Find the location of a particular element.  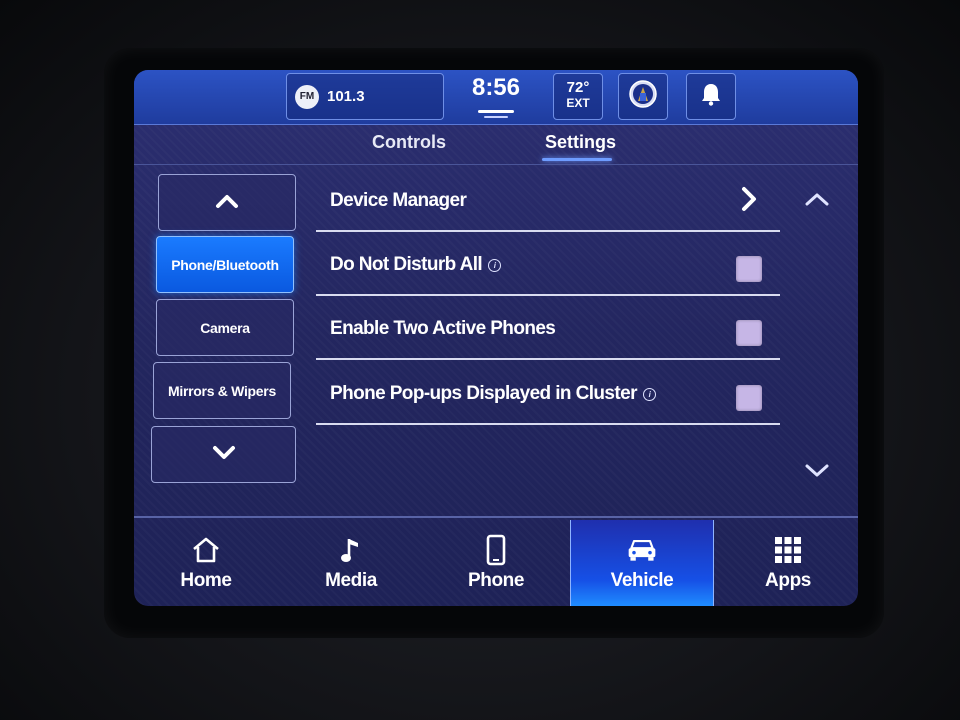

outside-temperature: 72° EXT is located at coordinates (578, 96).